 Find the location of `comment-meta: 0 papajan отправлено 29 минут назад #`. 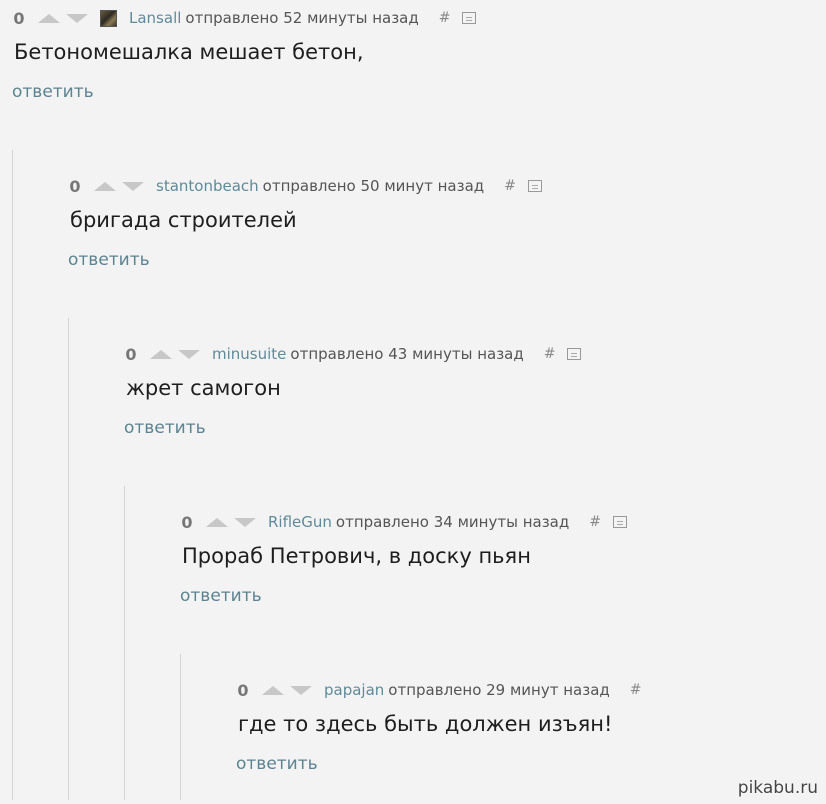

comment-meta: 0 papajan отправлено 29 минут назад # is located at coordinates (439, 690).